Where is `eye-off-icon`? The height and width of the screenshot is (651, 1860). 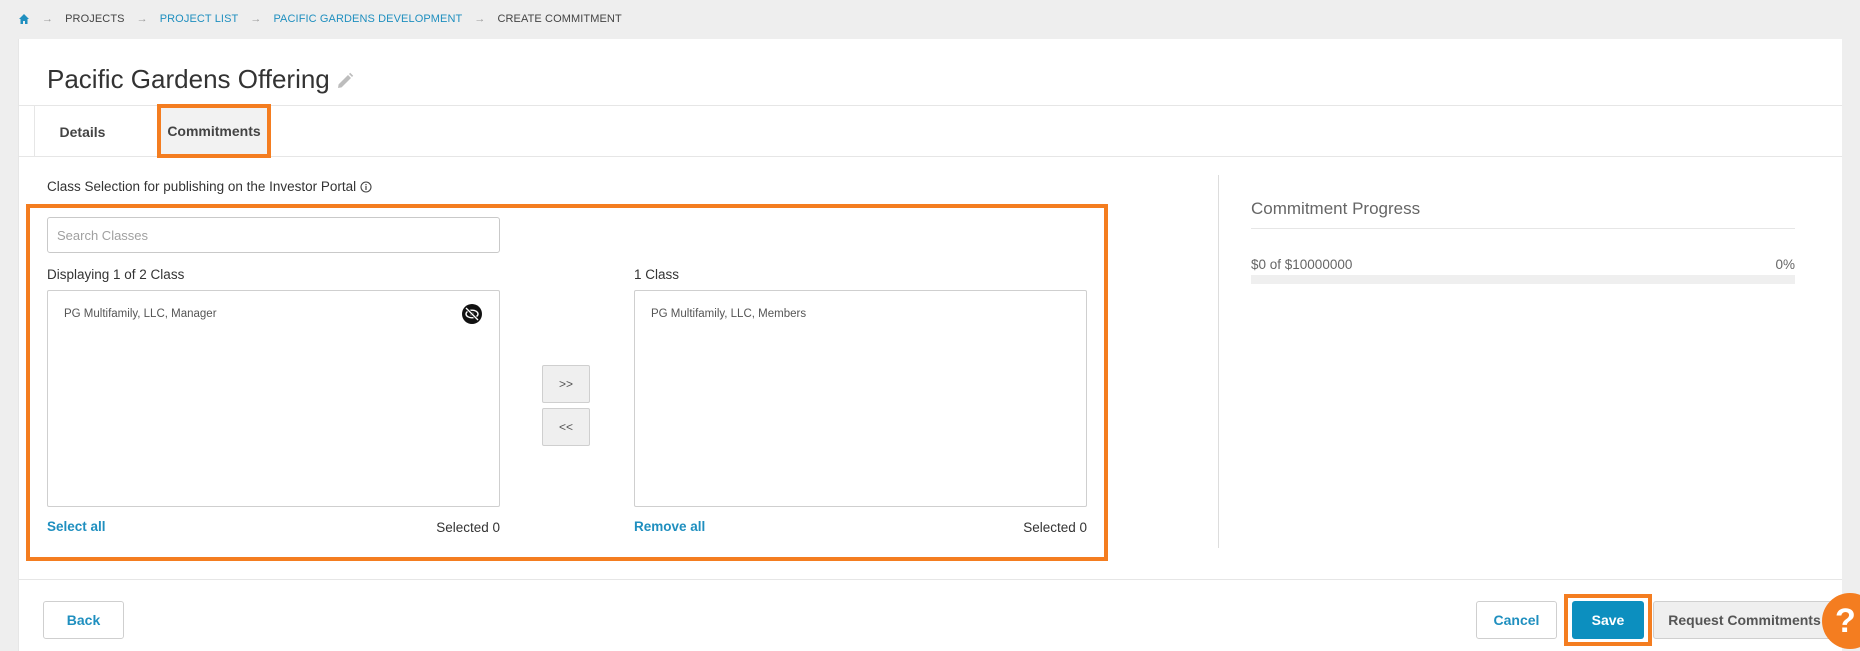
eye-off-icon is located at coordinates (472, 314).